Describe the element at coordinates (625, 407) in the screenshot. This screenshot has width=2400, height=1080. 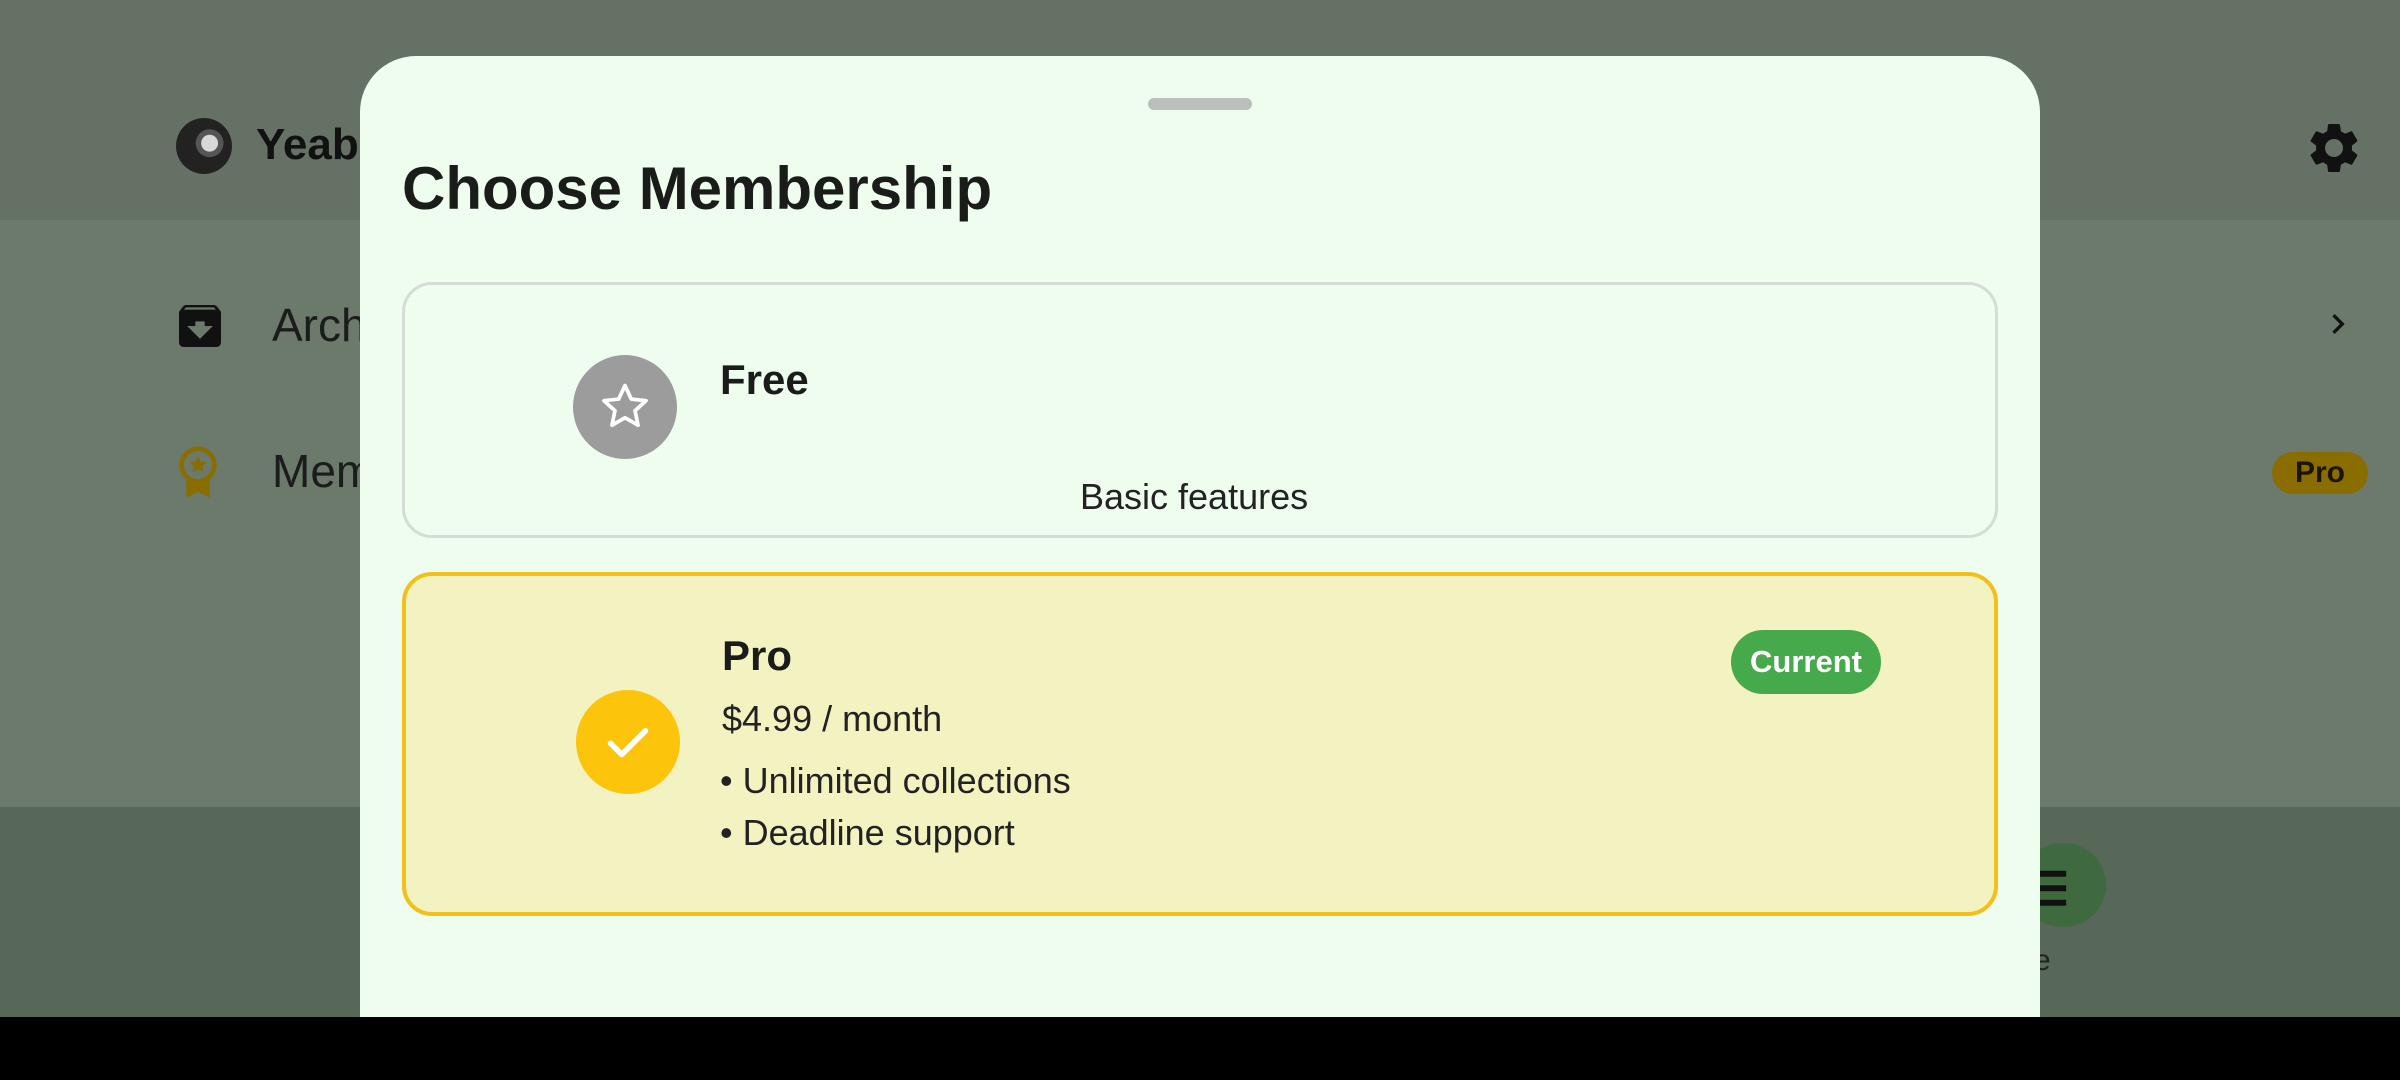
I see `star-icon` at that location.